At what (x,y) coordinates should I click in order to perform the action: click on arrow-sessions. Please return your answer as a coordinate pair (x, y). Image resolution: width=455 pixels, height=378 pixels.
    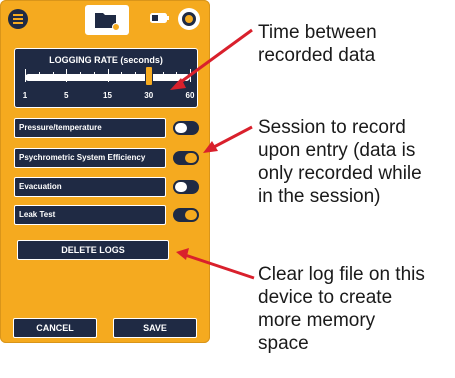
    Looking at the image, I should click on (232, 137).